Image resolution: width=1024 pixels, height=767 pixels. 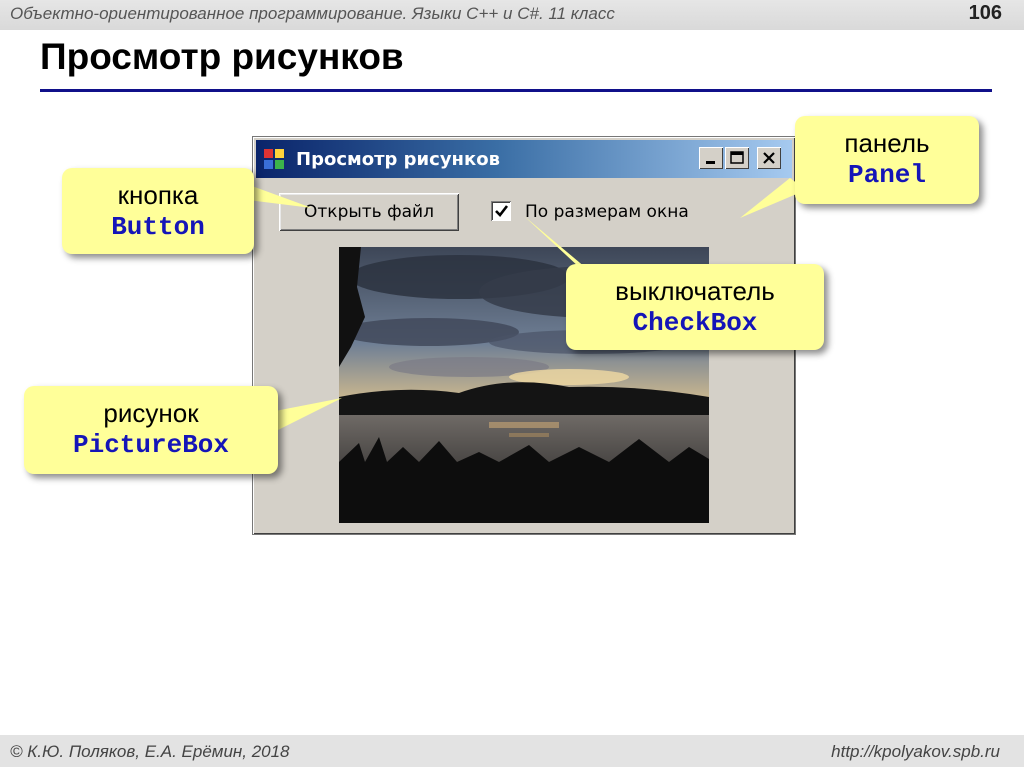 What do you see at coordinates (150, 751) in the screenshot?
I see `footer-copyright: © К.Ю. Поляков, Е.А. Ерёмин, 2018` at bounding box center [150, 751].